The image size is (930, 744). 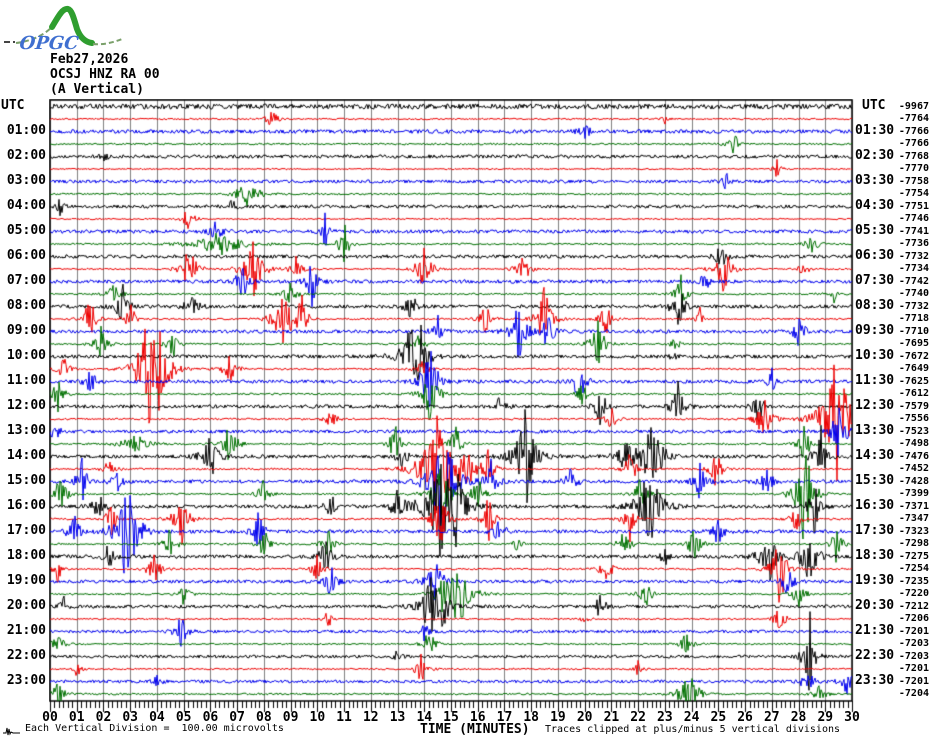 What do you see at coordinates (825, 717) in the screenshot?
I see `x-axis-tick-label: 29` at bounding box center [825, 717].